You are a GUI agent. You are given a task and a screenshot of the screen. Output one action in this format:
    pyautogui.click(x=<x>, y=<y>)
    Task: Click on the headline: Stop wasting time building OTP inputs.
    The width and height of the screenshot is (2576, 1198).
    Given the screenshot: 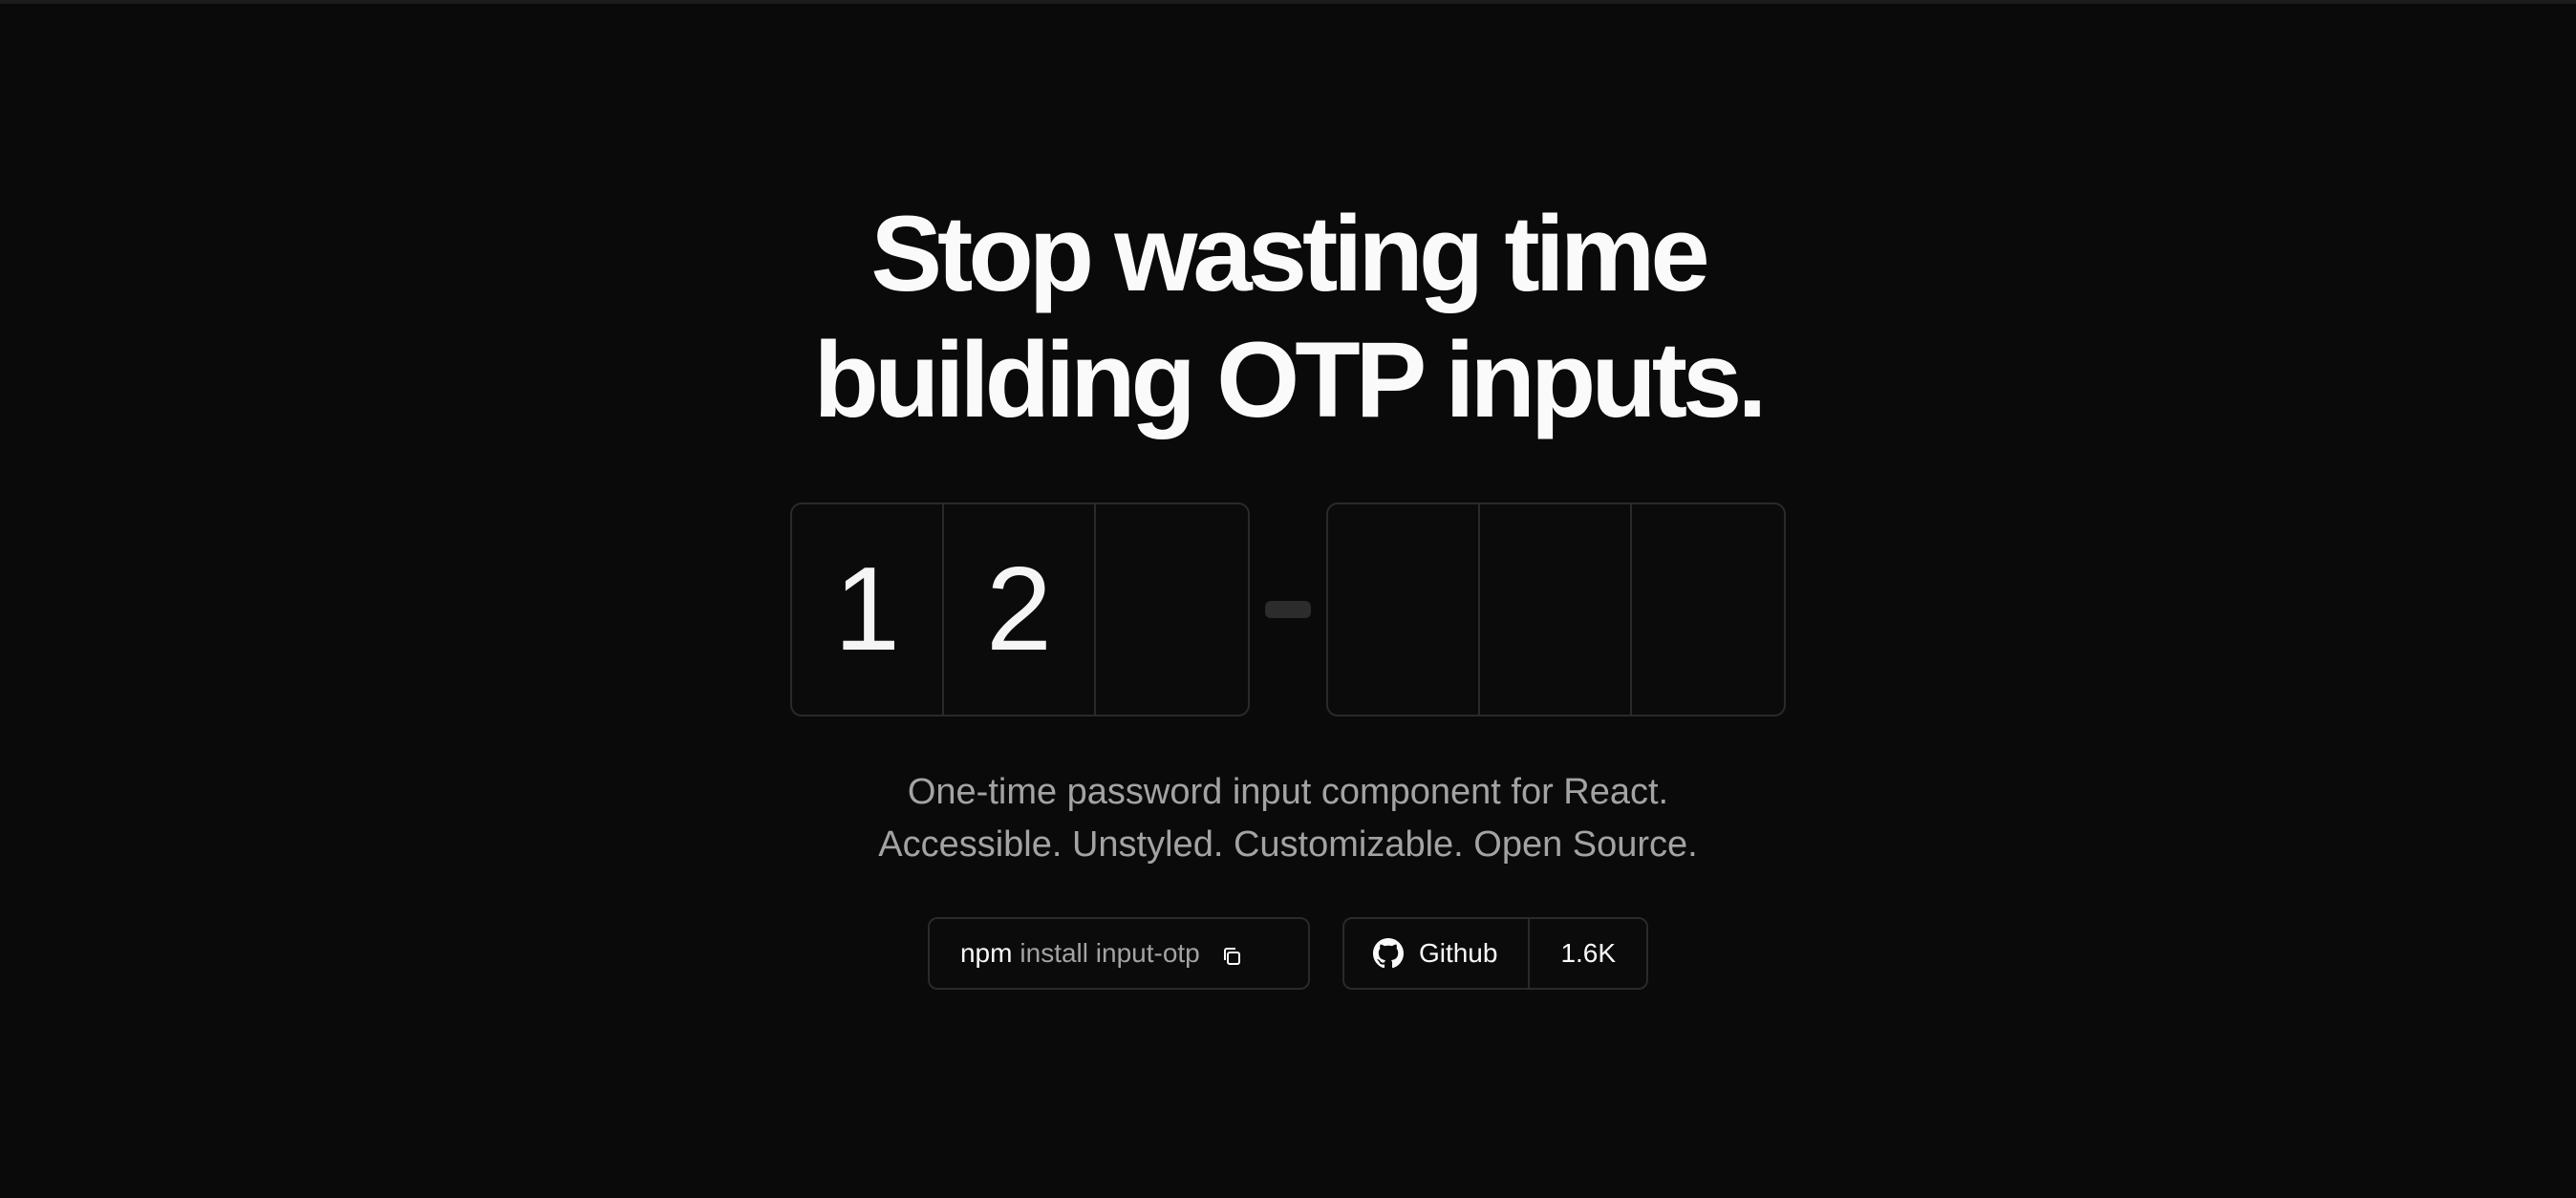 What is the action you would take?
    pyautogui.click(x=1290, y=317)
    